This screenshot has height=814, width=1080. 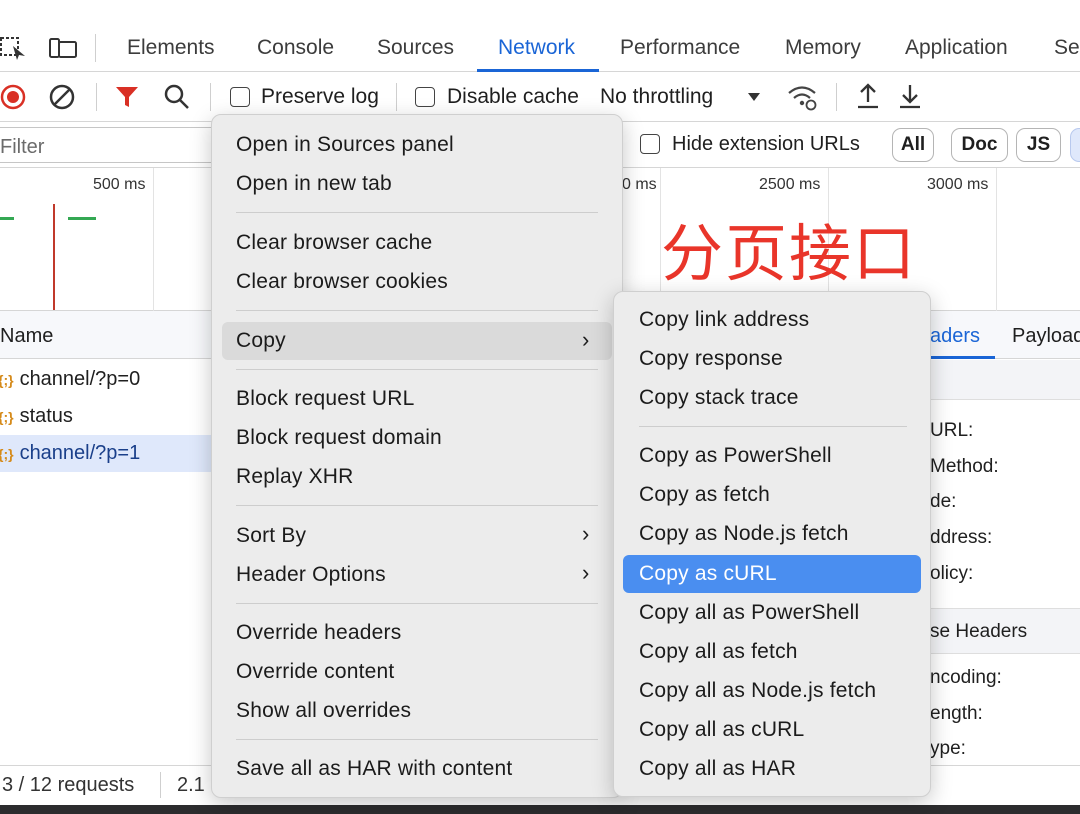 I want to click on export-har-icon, so click(x=910, y=97).